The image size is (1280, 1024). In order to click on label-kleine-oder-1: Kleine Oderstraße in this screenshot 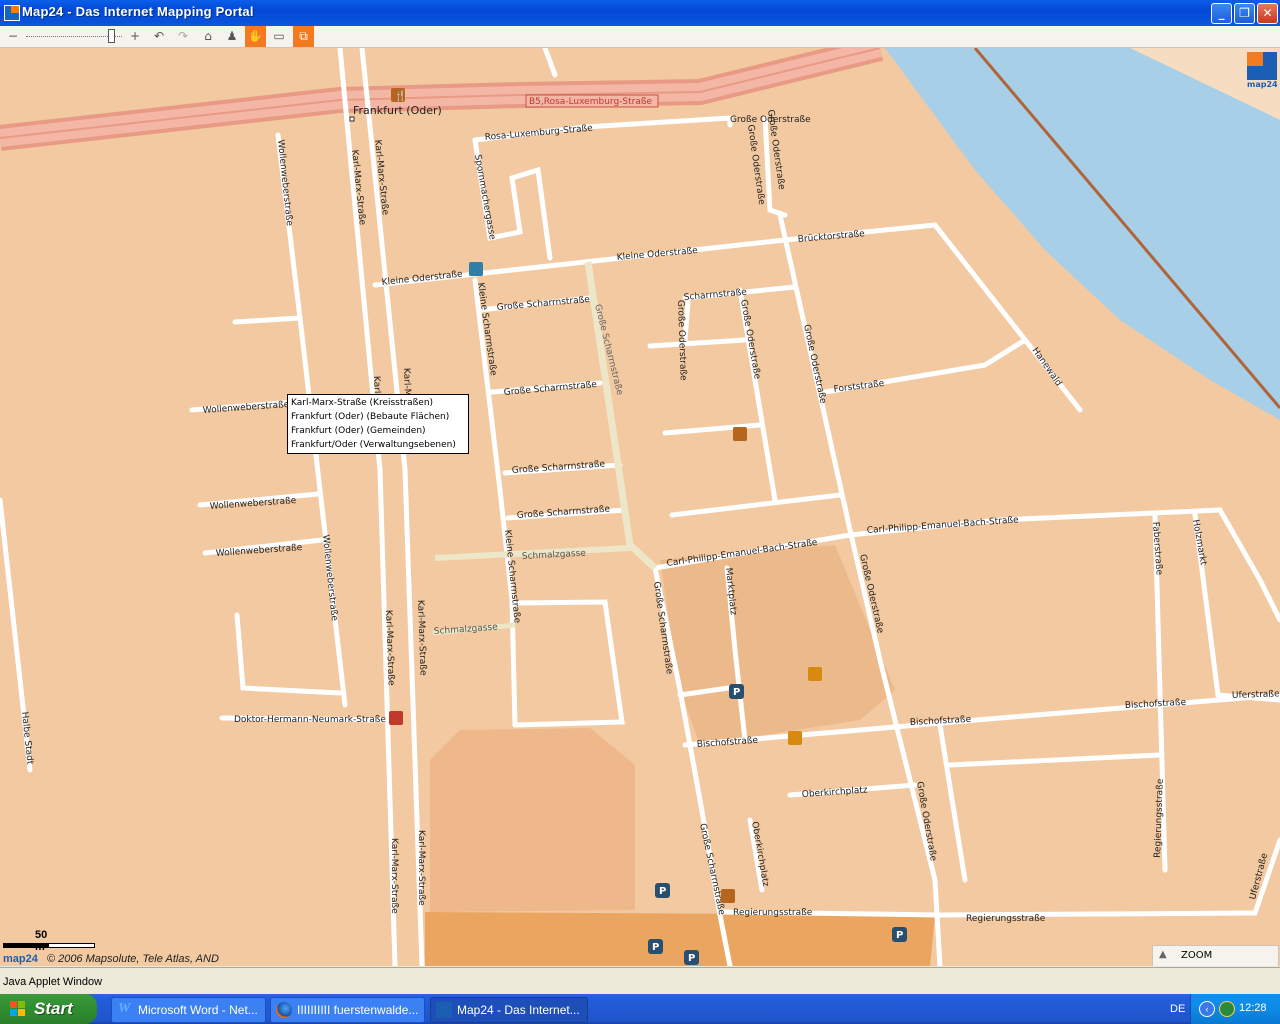, I will do `click(422, 279)`.